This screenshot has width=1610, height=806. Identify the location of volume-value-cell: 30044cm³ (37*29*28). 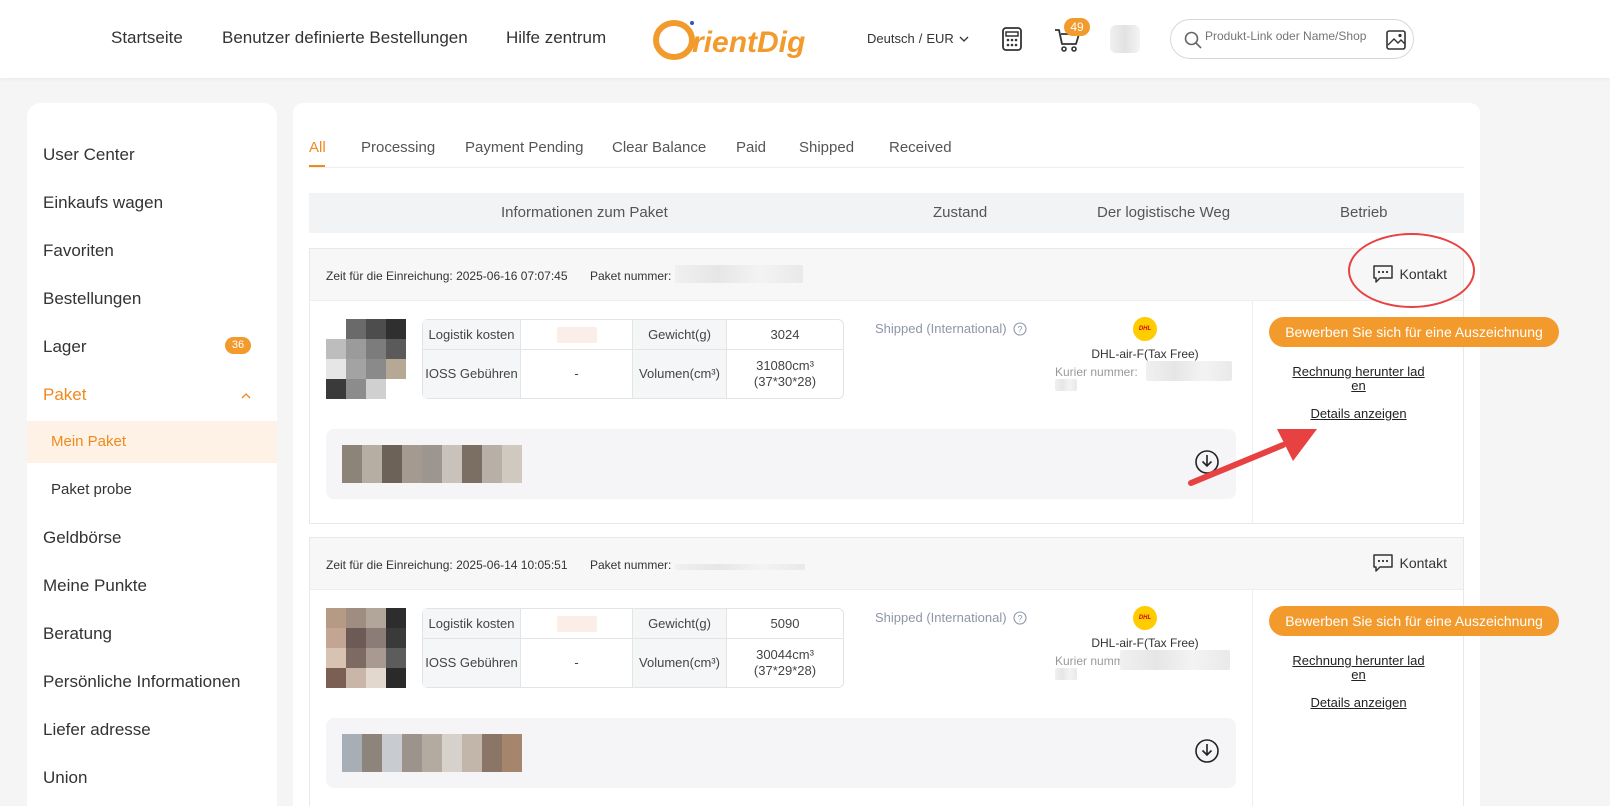
(785, 663).